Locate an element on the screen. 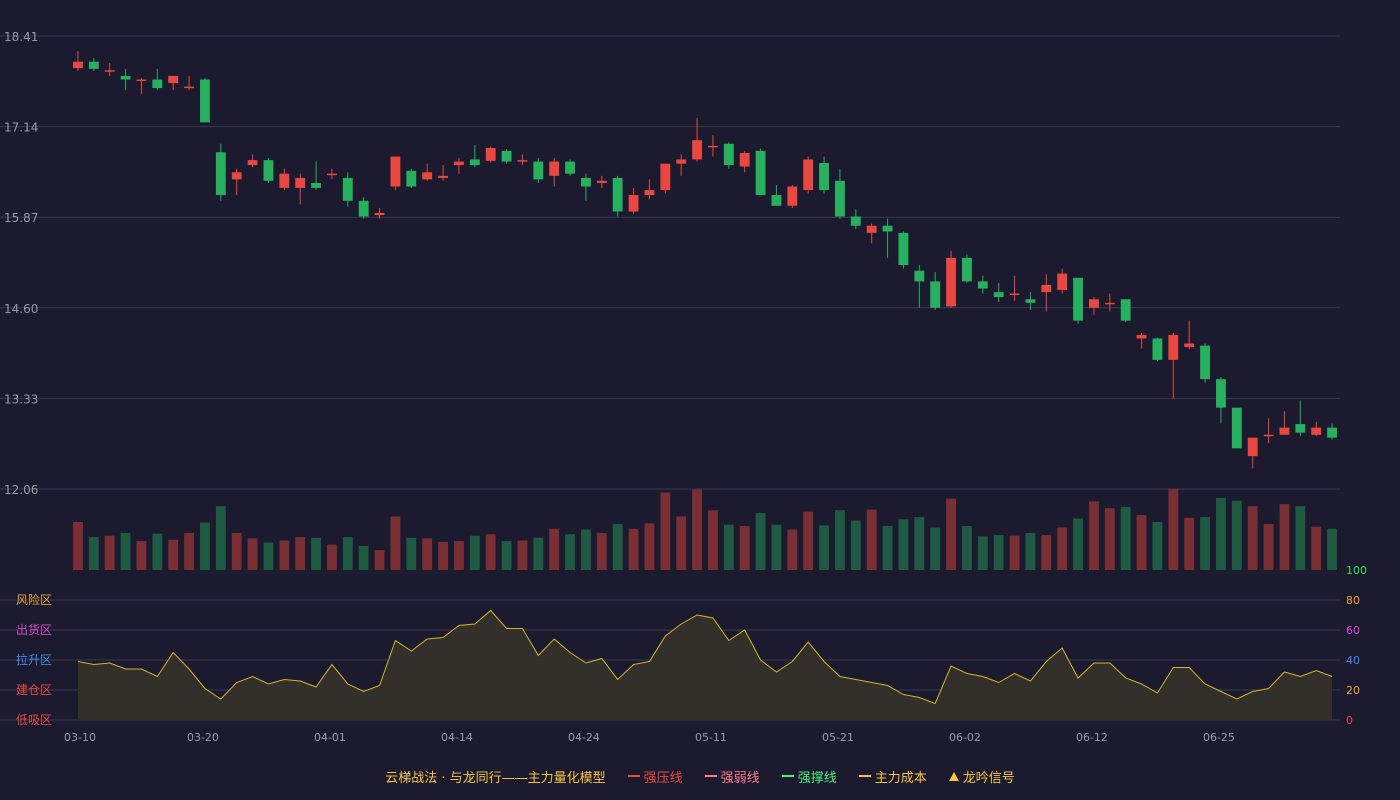 The width and height of the screenshot is (1400, 800). oscillator-tick-label: 40 is located at coordinates (1353, 660).